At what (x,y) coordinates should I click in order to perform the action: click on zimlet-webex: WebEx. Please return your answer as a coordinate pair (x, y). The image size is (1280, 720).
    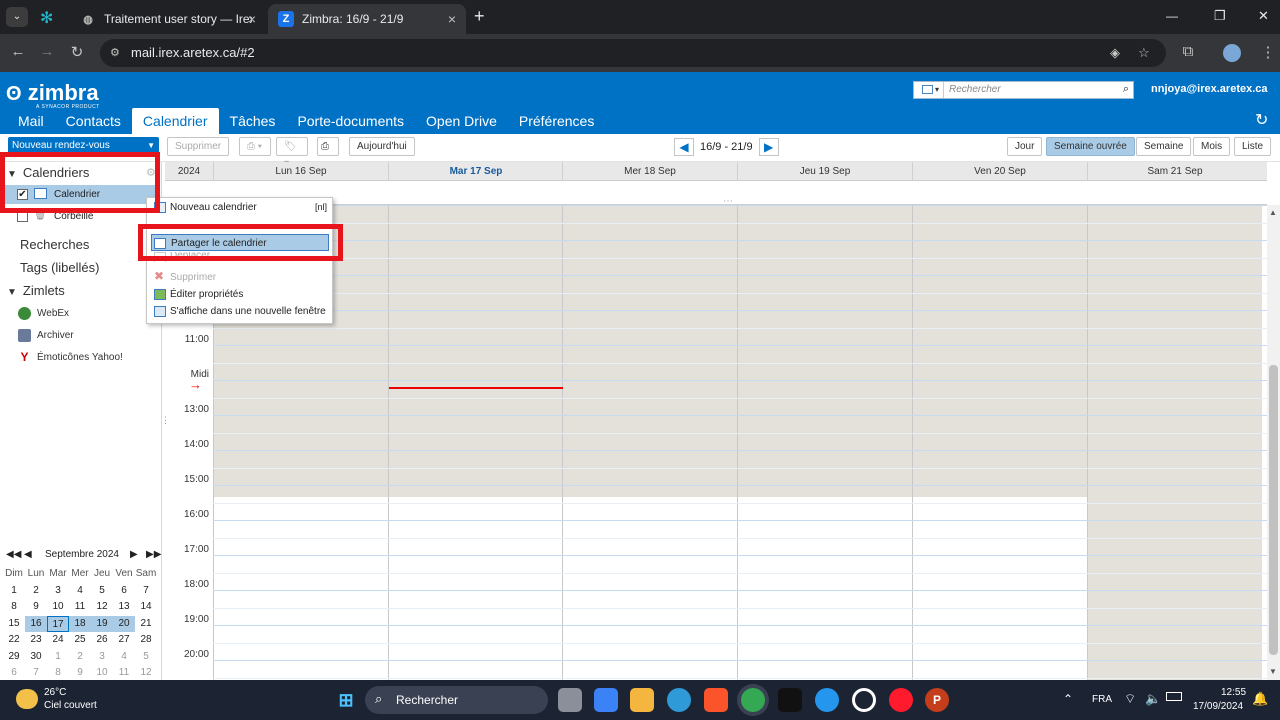
    Looking at the image, I should click on (43, 313).